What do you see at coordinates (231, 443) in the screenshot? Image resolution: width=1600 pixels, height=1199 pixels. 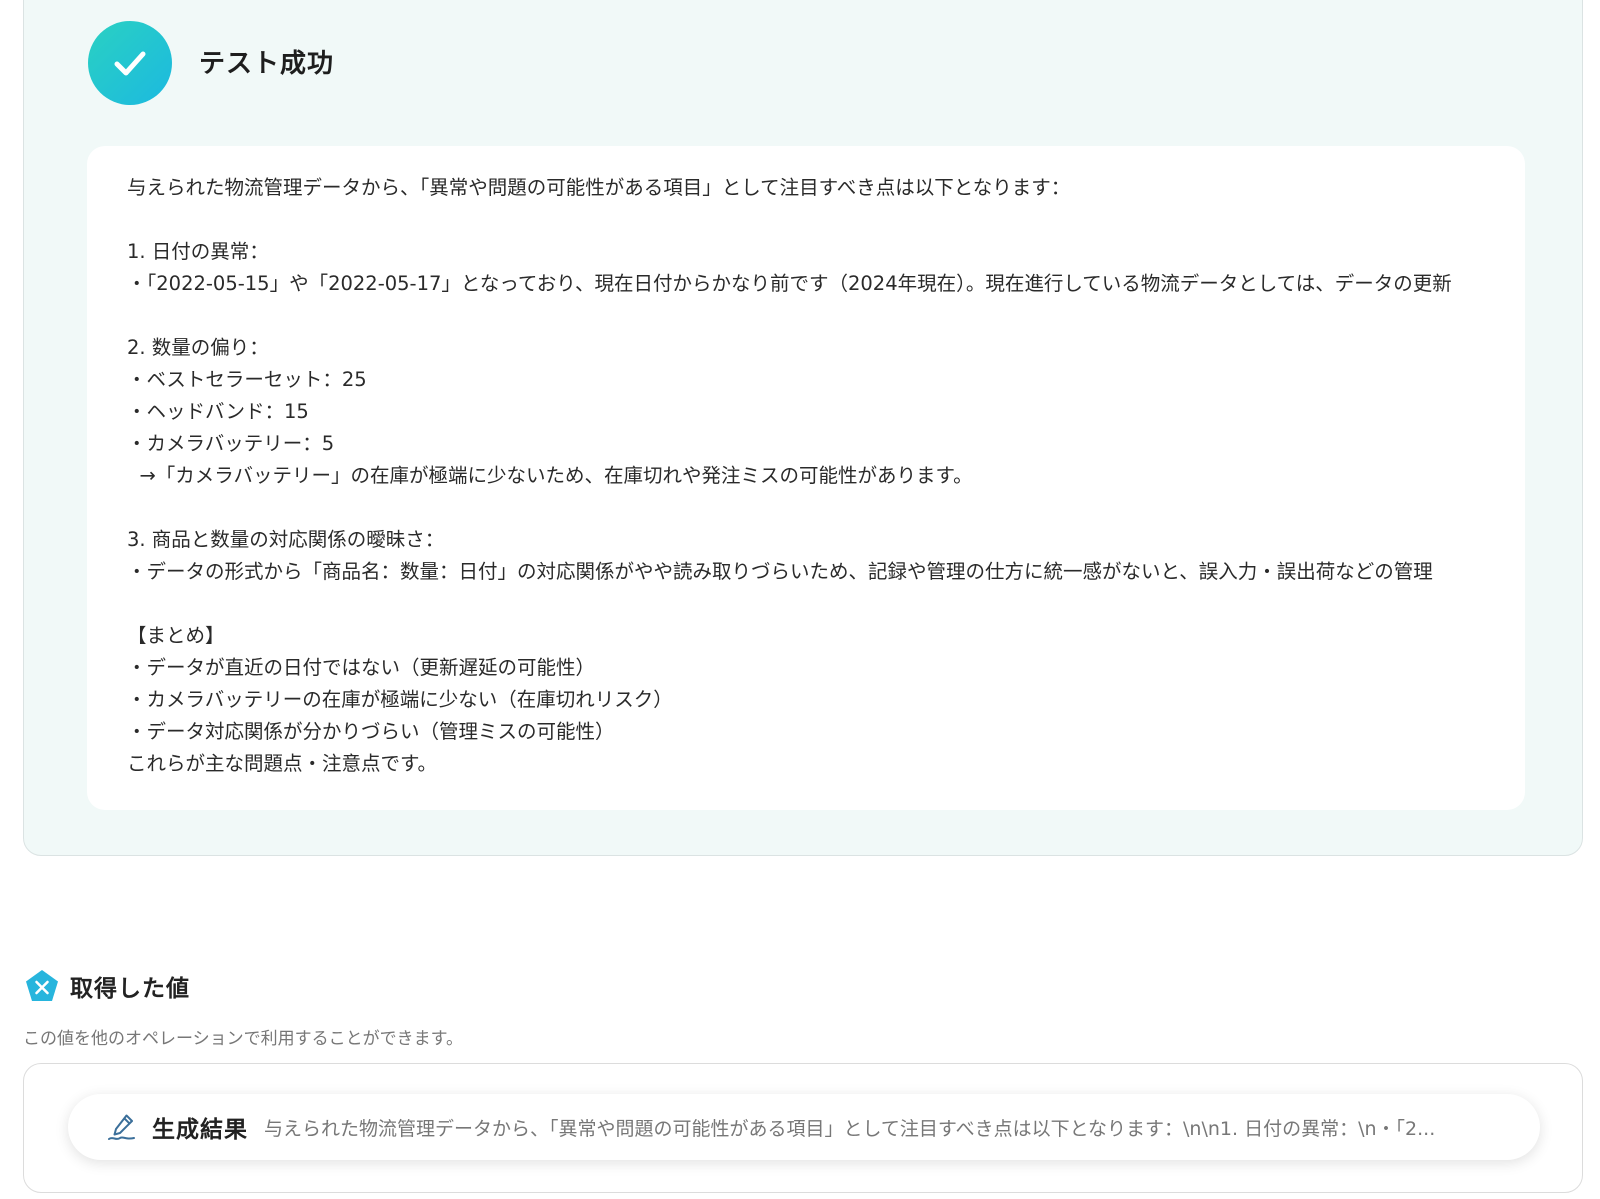 I see `result-text-line: ・カメラバッテリー：5` at bounding box center [231, 443].